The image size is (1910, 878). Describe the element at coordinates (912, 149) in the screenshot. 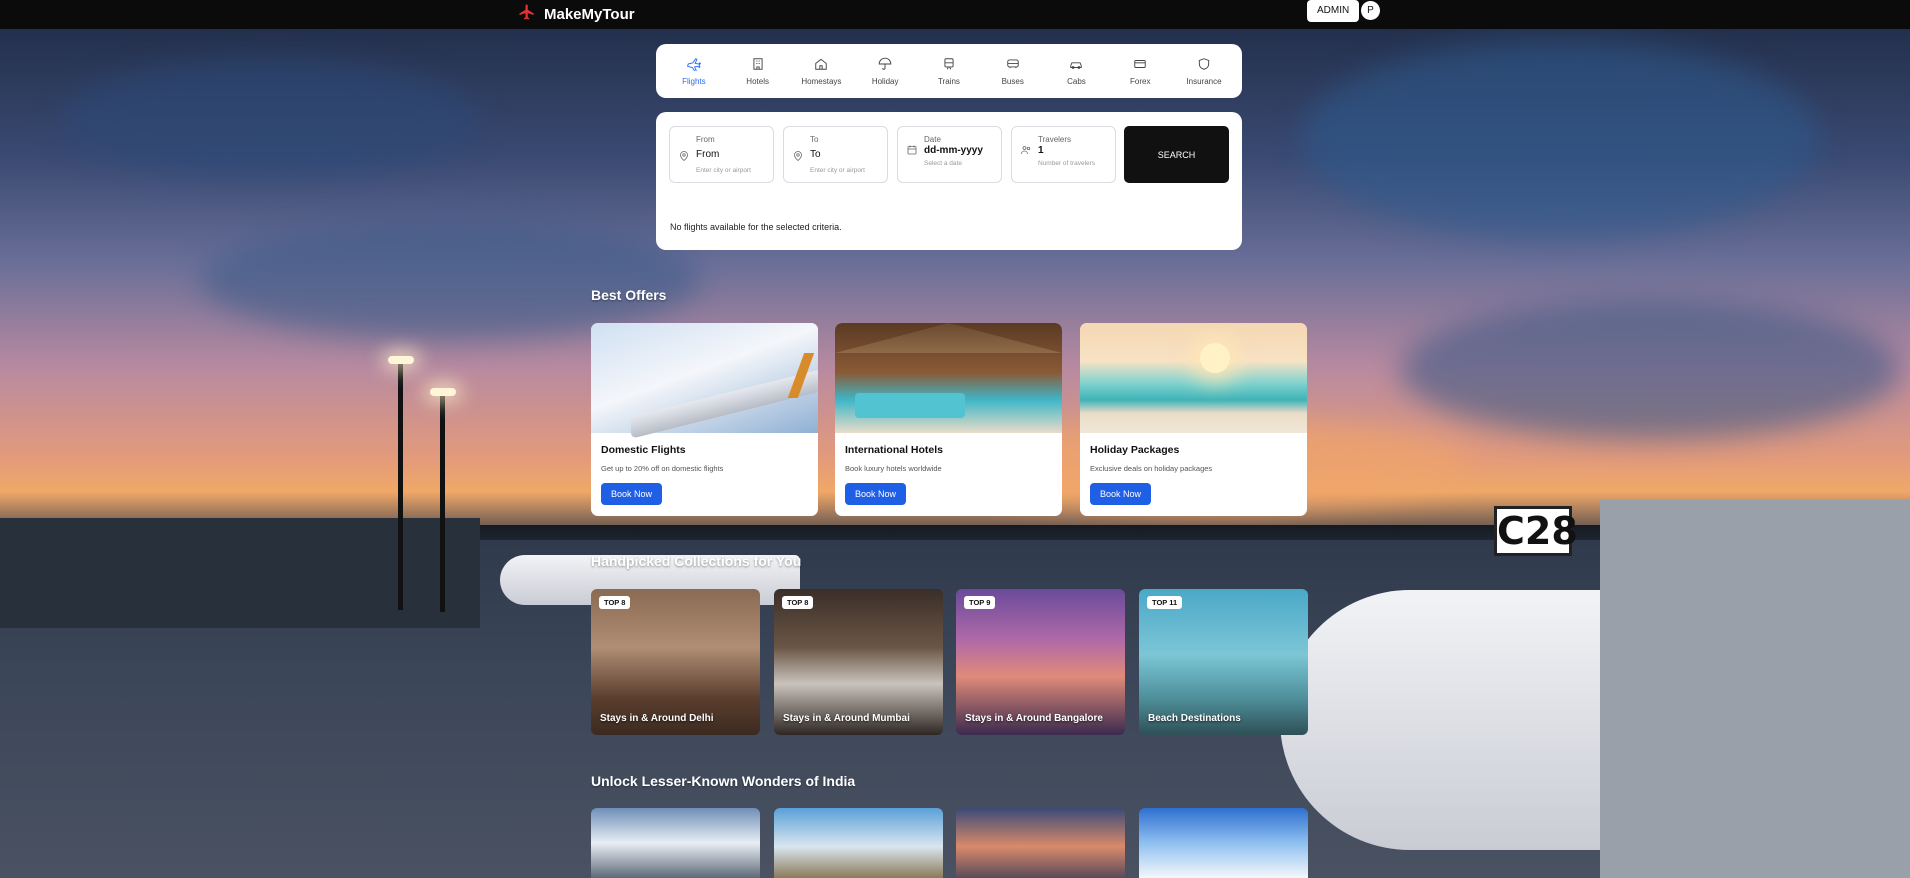

I see `calendar-icon` at that location.